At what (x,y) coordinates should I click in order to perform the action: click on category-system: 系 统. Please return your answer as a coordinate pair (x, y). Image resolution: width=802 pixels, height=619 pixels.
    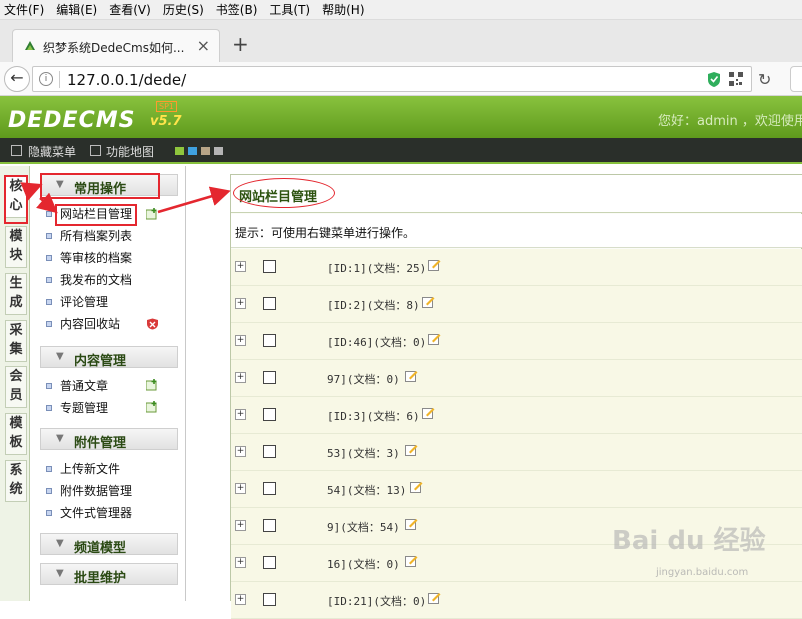
    Looking at the image, I should click on (16, 481).